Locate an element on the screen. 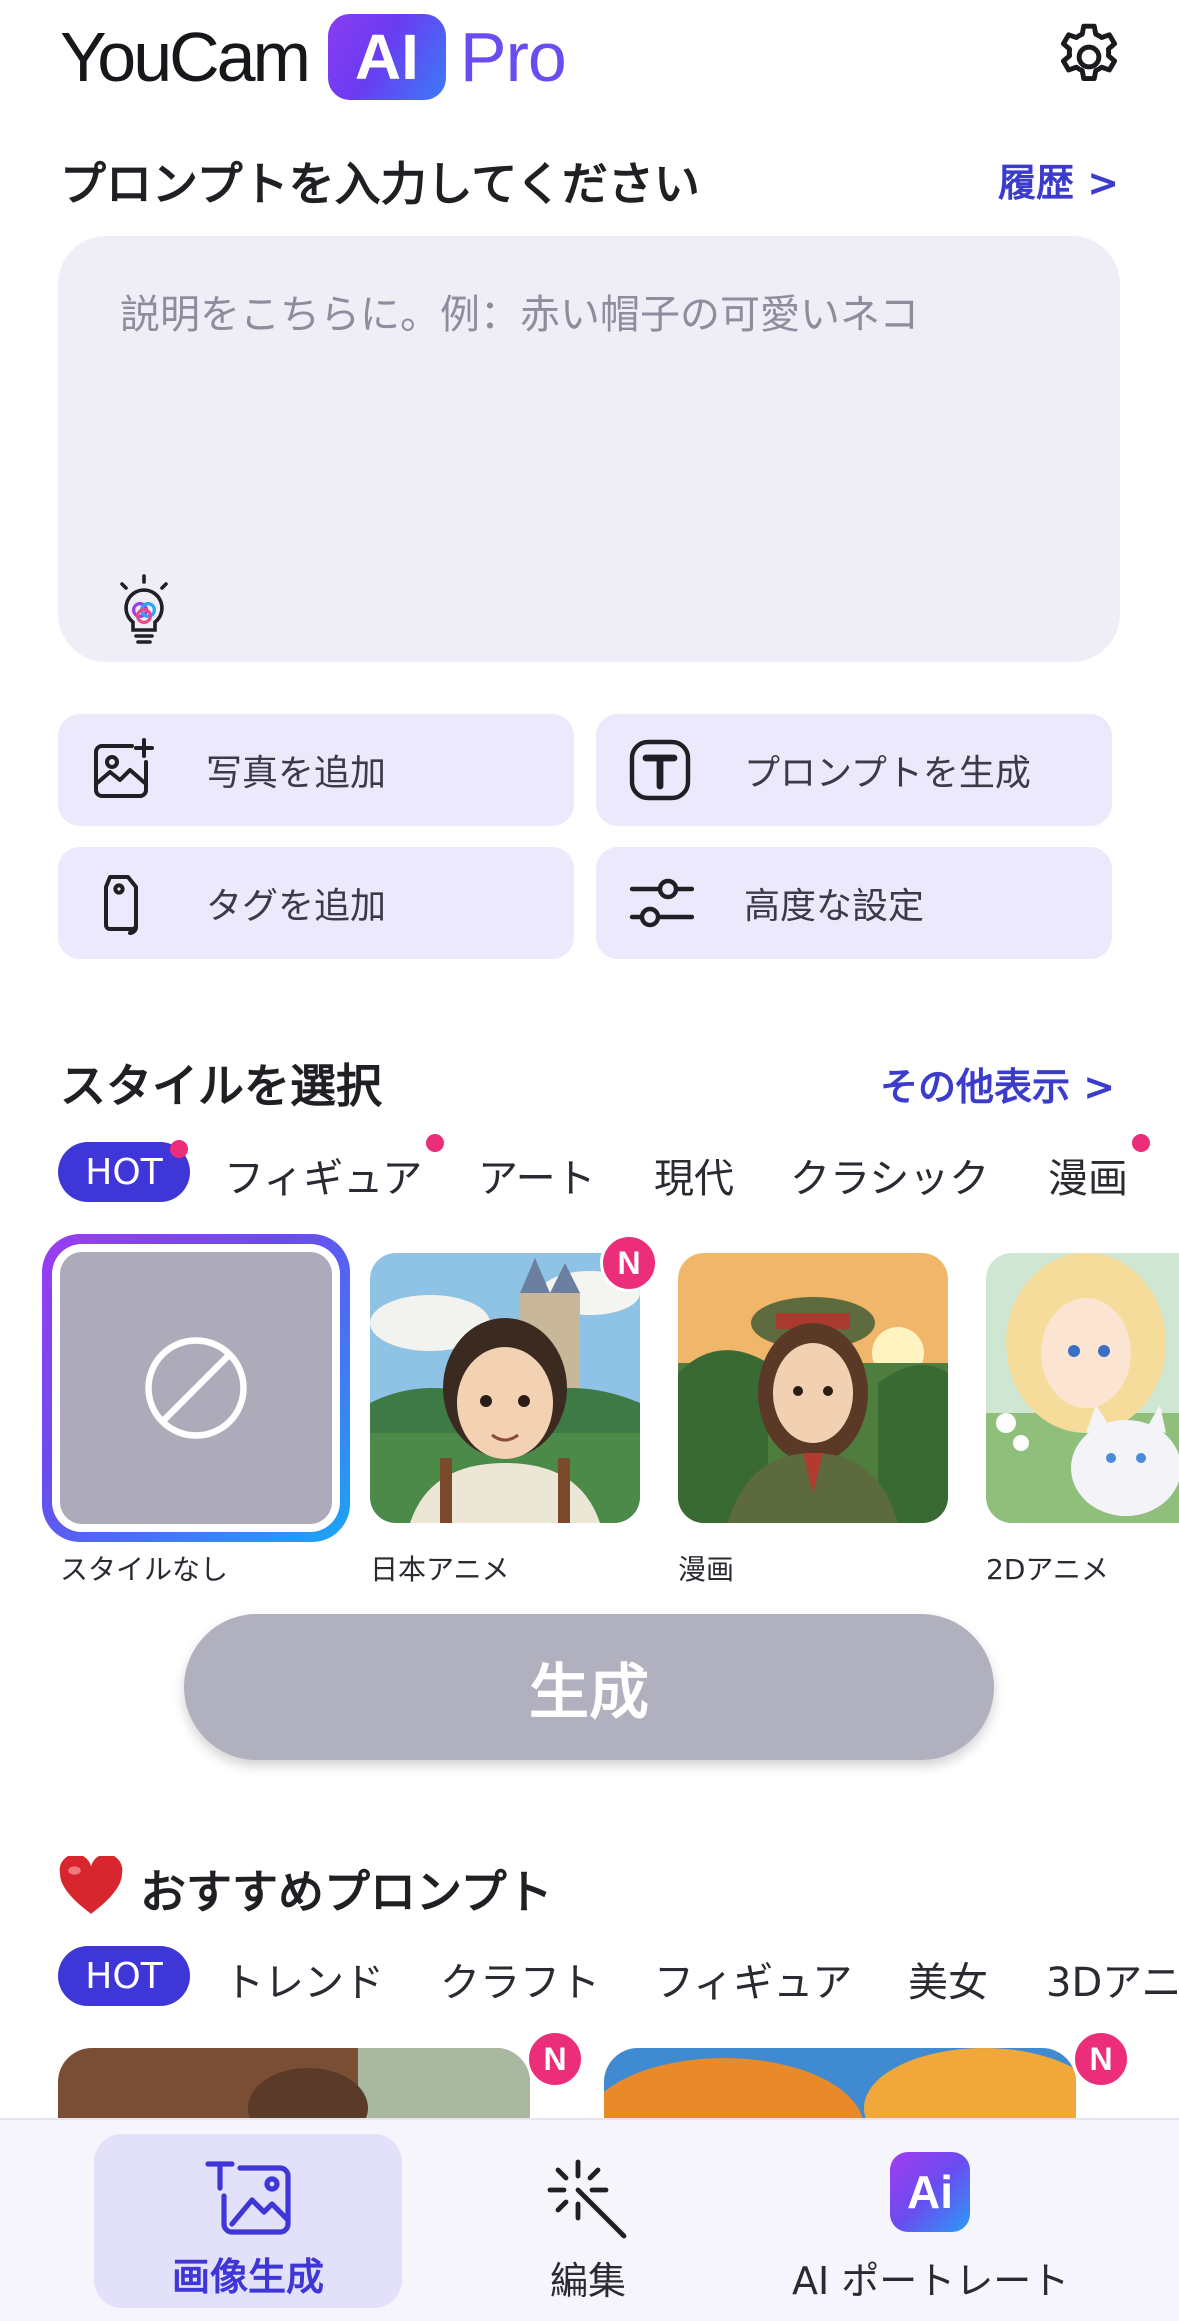  recommended-section-title: おすすめプロンプト is located at coordinates (346, 1892).